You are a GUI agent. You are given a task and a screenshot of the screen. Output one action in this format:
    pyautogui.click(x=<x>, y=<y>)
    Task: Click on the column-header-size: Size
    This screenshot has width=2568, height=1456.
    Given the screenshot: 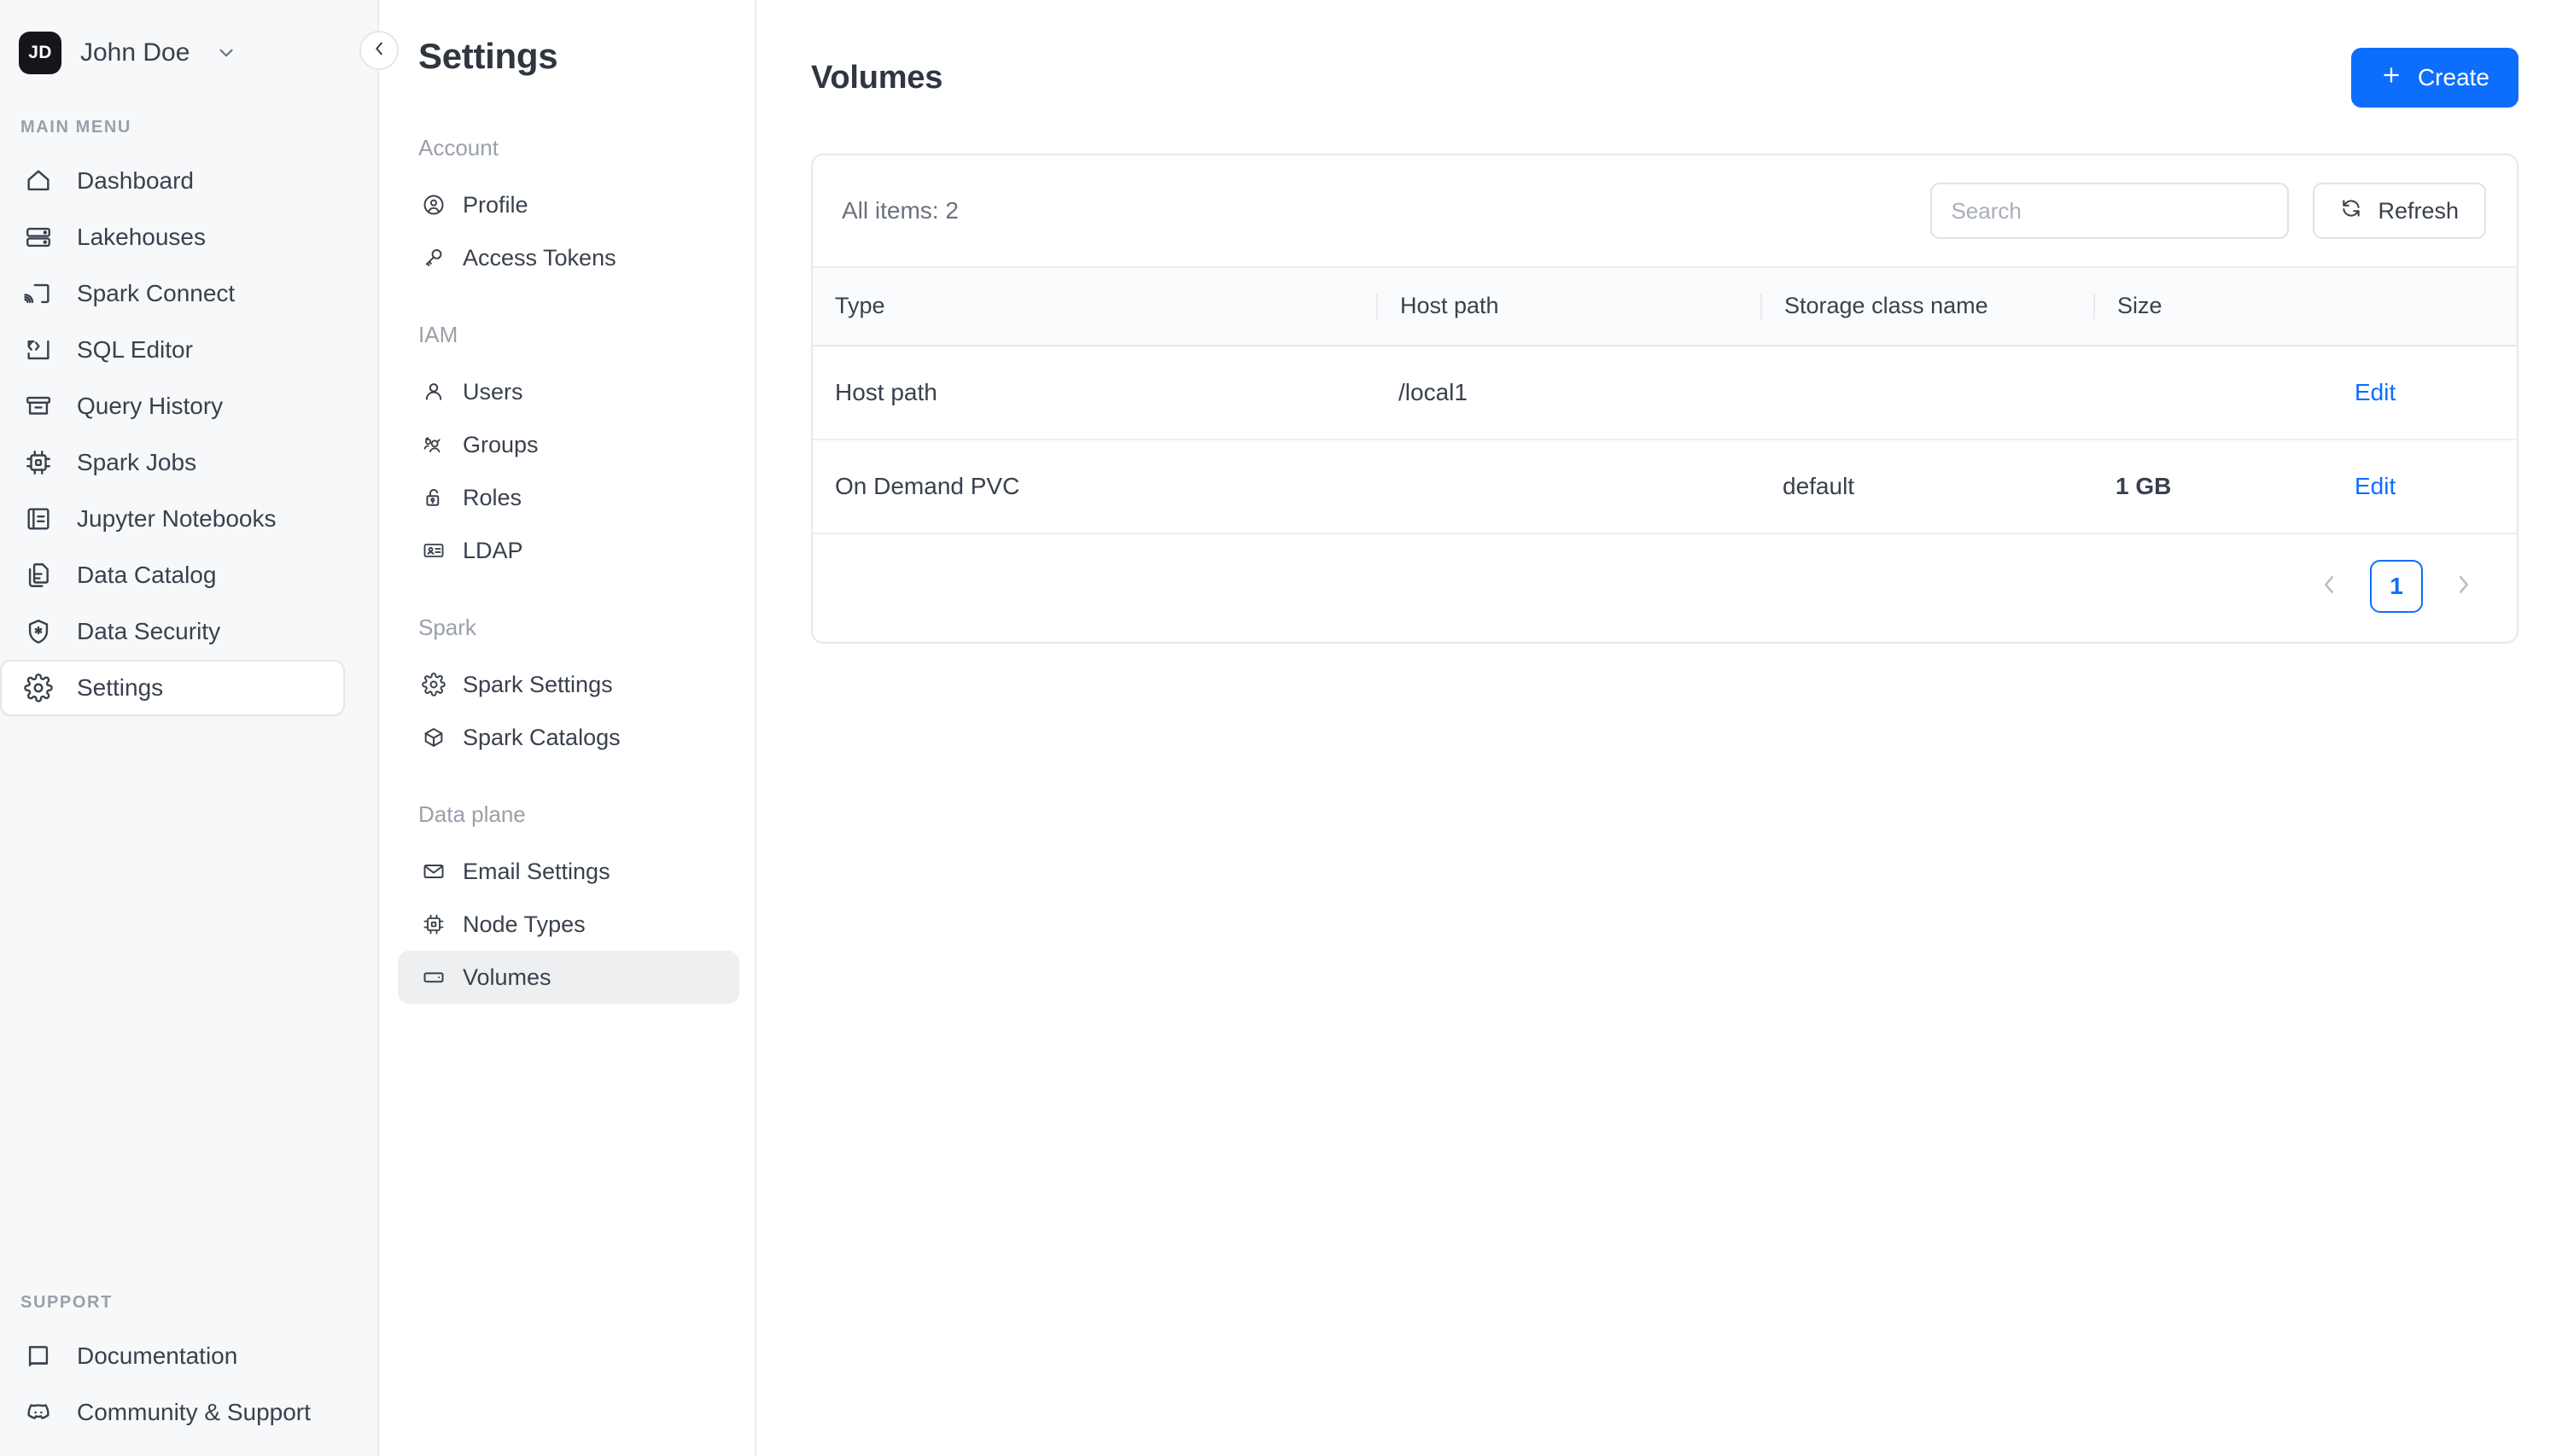 What is the action you would take?
    pyautogui.click(x=2212, y=306)
    